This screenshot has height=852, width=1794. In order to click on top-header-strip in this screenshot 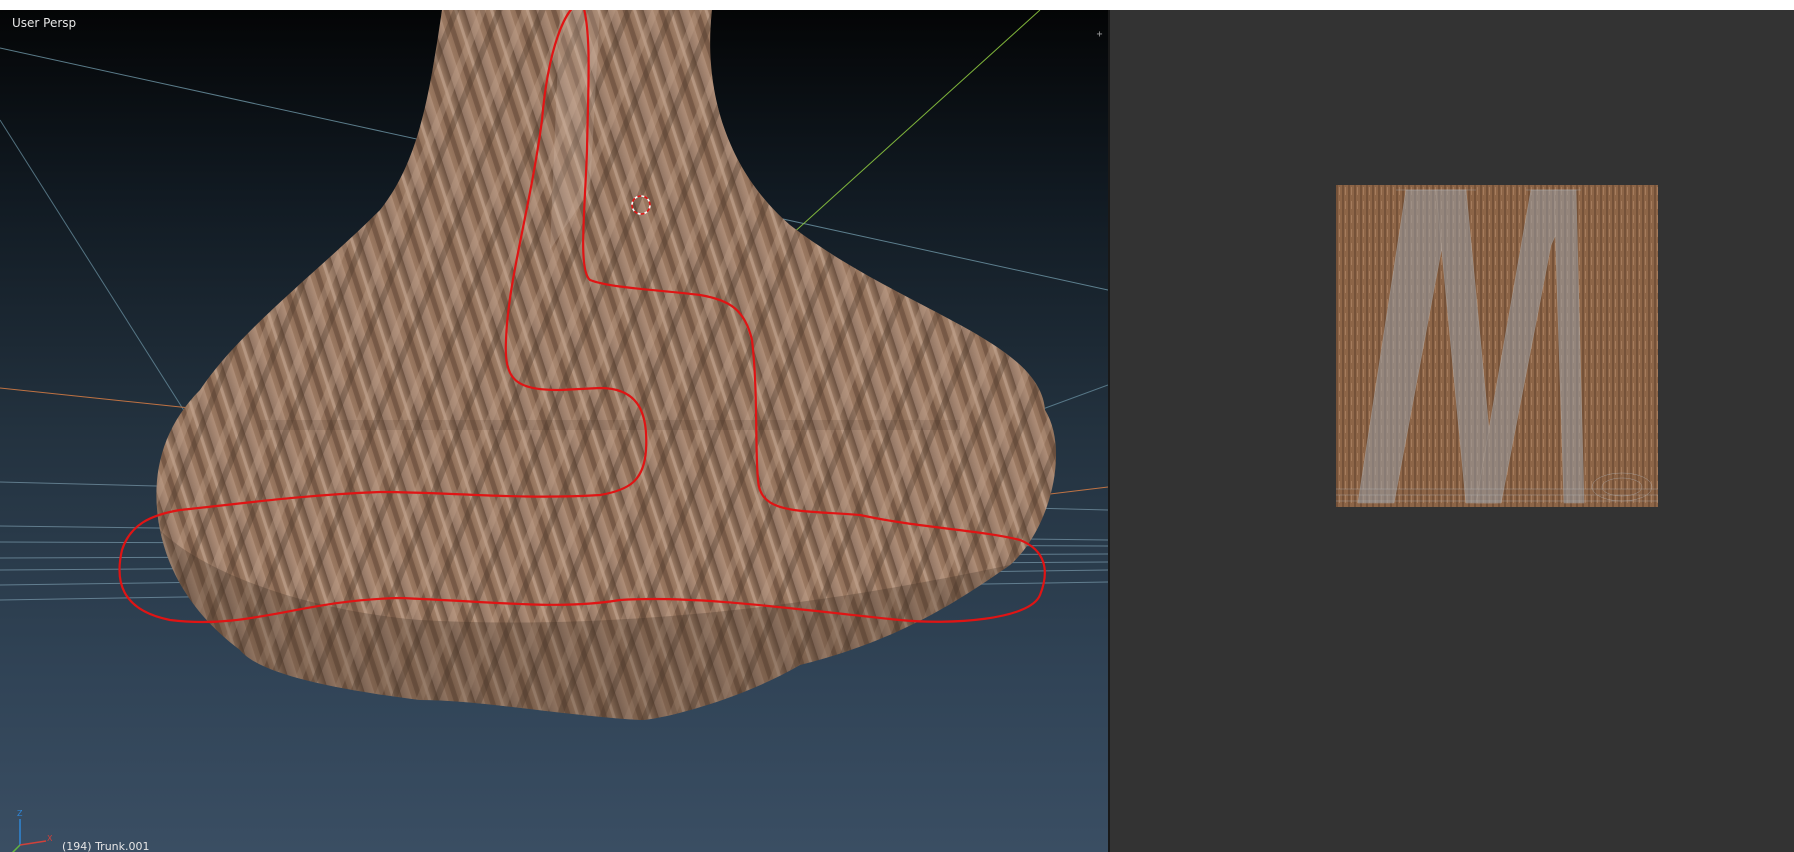, I will do `click(897, 5)`.